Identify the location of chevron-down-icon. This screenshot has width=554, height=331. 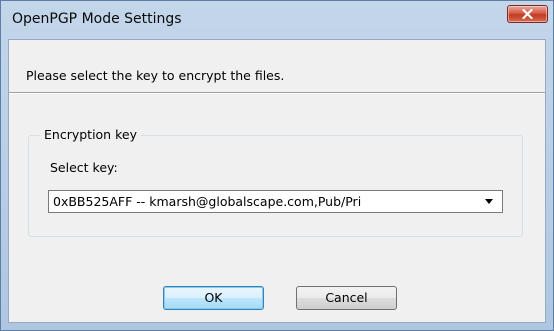
(489, 201).